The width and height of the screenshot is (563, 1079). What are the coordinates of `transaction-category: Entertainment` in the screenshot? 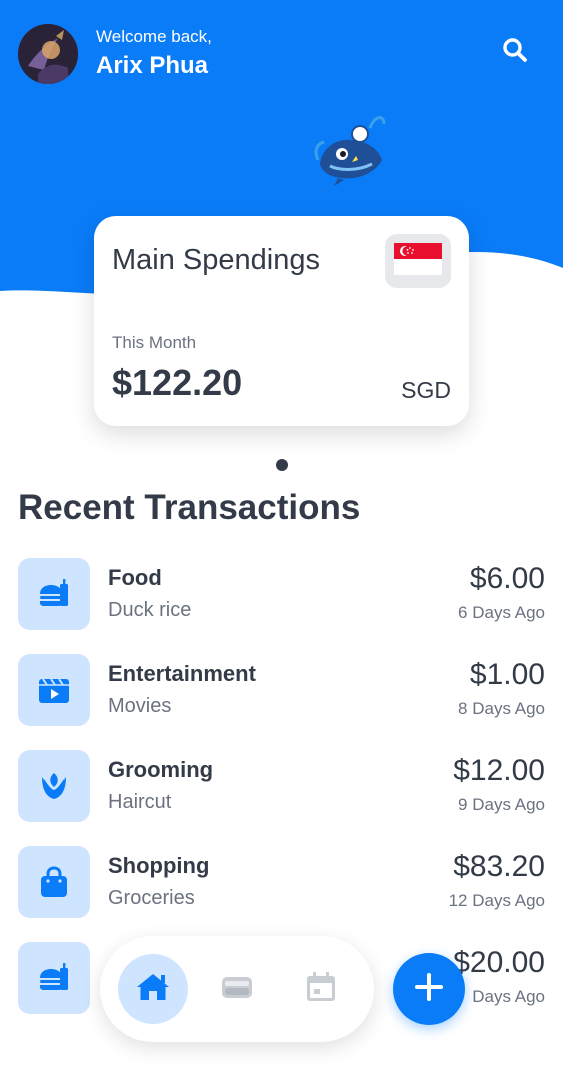 It's located at (182, 673).